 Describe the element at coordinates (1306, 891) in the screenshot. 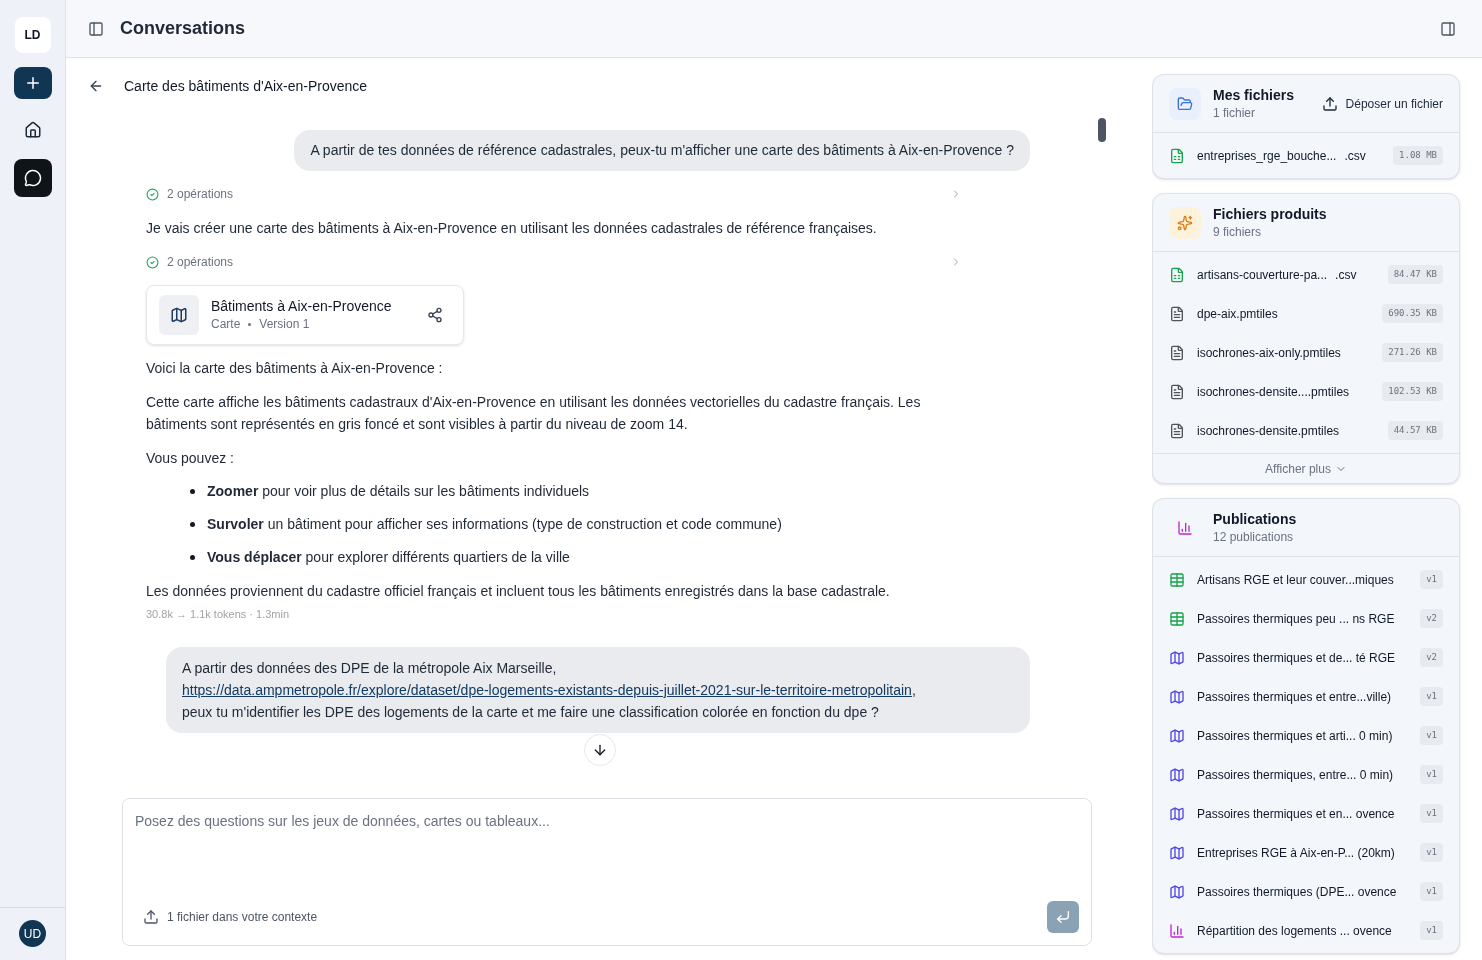

I see `file-row: Passoires thermiques (DPE... ovence v1` at that location.